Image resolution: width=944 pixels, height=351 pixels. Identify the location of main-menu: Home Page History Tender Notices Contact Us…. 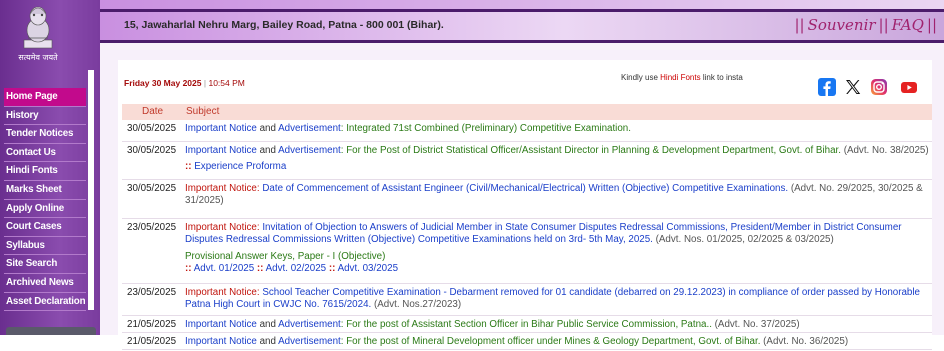
(45, 200).